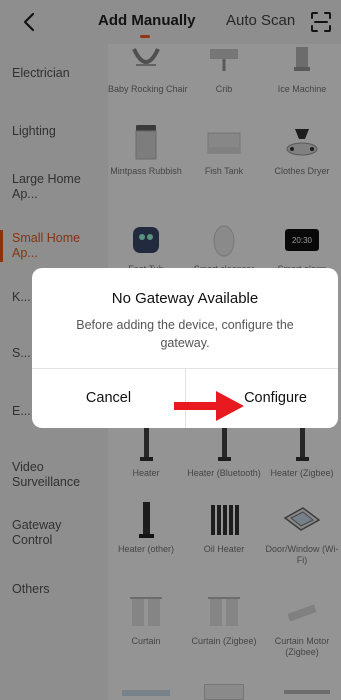 This screenshot has width=341, height=700. Describe the element at coordinates (108, 398) in the screenshot. I see `cancel-button: Cancel` at that location.